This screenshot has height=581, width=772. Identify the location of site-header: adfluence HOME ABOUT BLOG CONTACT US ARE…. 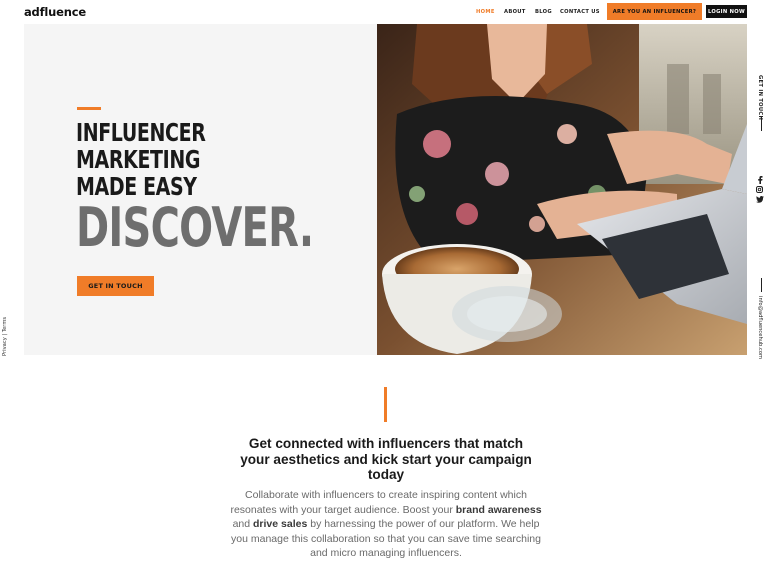
(386, 12).